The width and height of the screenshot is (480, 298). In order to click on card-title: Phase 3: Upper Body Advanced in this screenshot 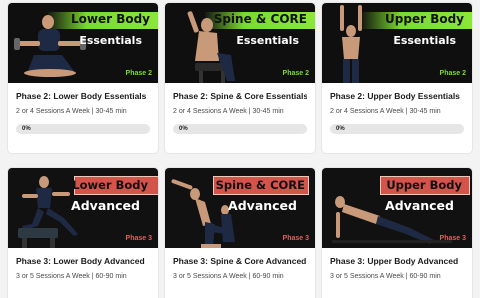, I will do `click(394, 261)`.